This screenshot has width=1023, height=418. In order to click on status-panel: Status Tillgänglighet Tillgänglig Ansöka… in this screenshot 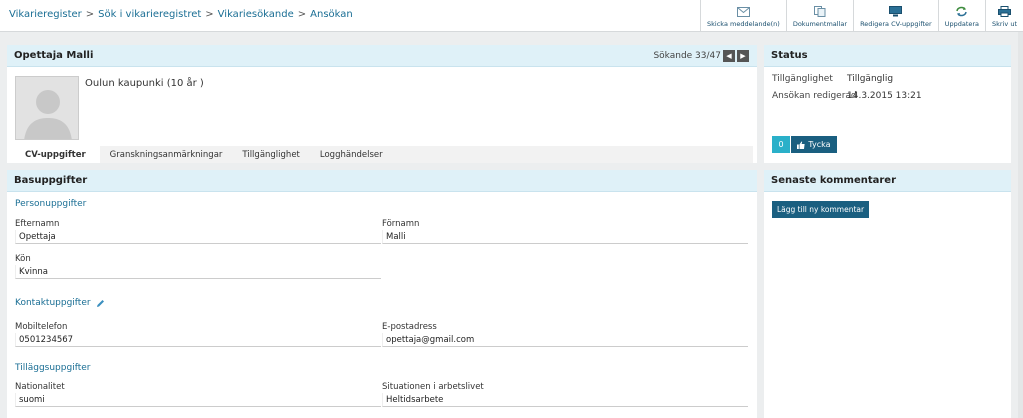, I will do `click(887, 104)`.